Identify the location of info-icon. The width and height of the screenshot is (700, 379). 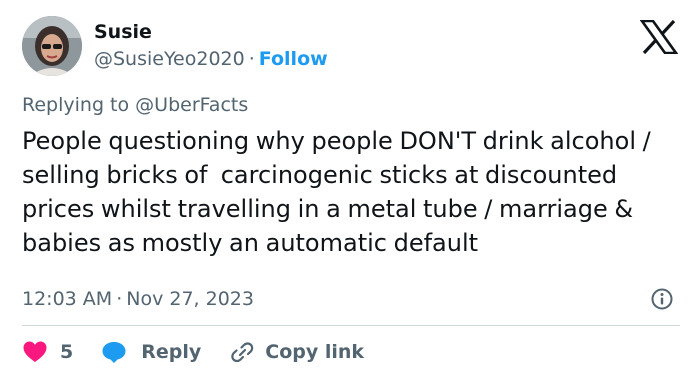
(662, 299).